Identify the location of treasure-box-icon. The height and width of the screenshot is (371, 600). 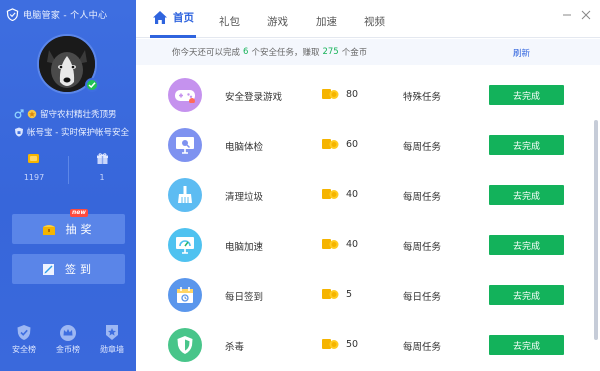
(49, 229).